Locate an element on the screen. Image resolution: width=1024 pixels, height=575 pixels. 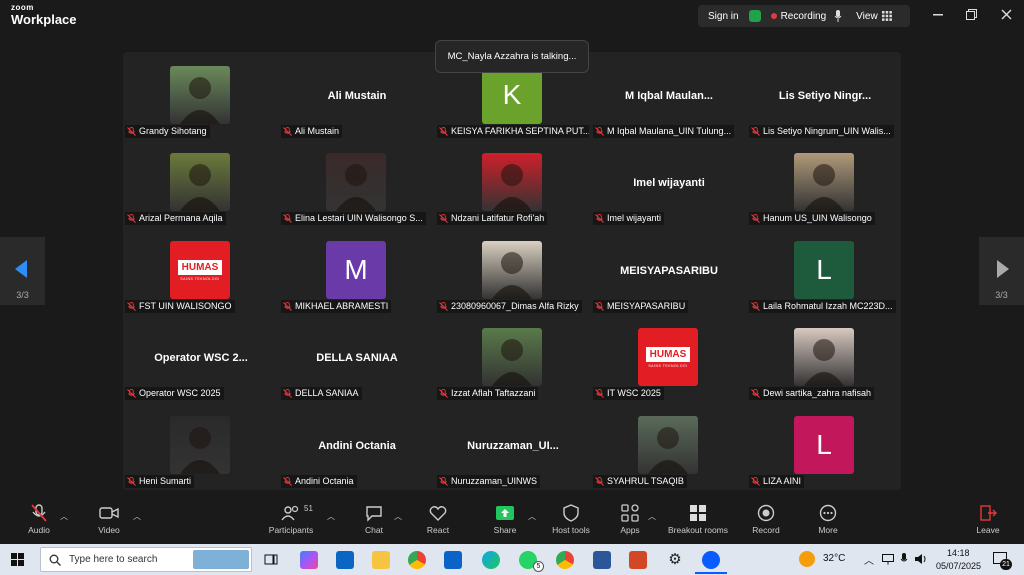
more-button: More is located at coordinates (828, 519).